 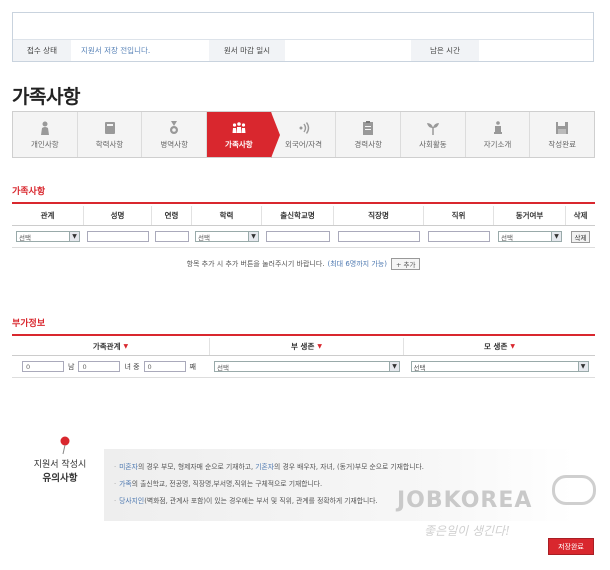 I want to click on extra-info-table: 가족관계 ▼ 부 생존 ▼ 모 생존 ▼ 0 남 0 녀 중 0 째 선택 ▼ 선택 ▼, so click(x=303, y=358).